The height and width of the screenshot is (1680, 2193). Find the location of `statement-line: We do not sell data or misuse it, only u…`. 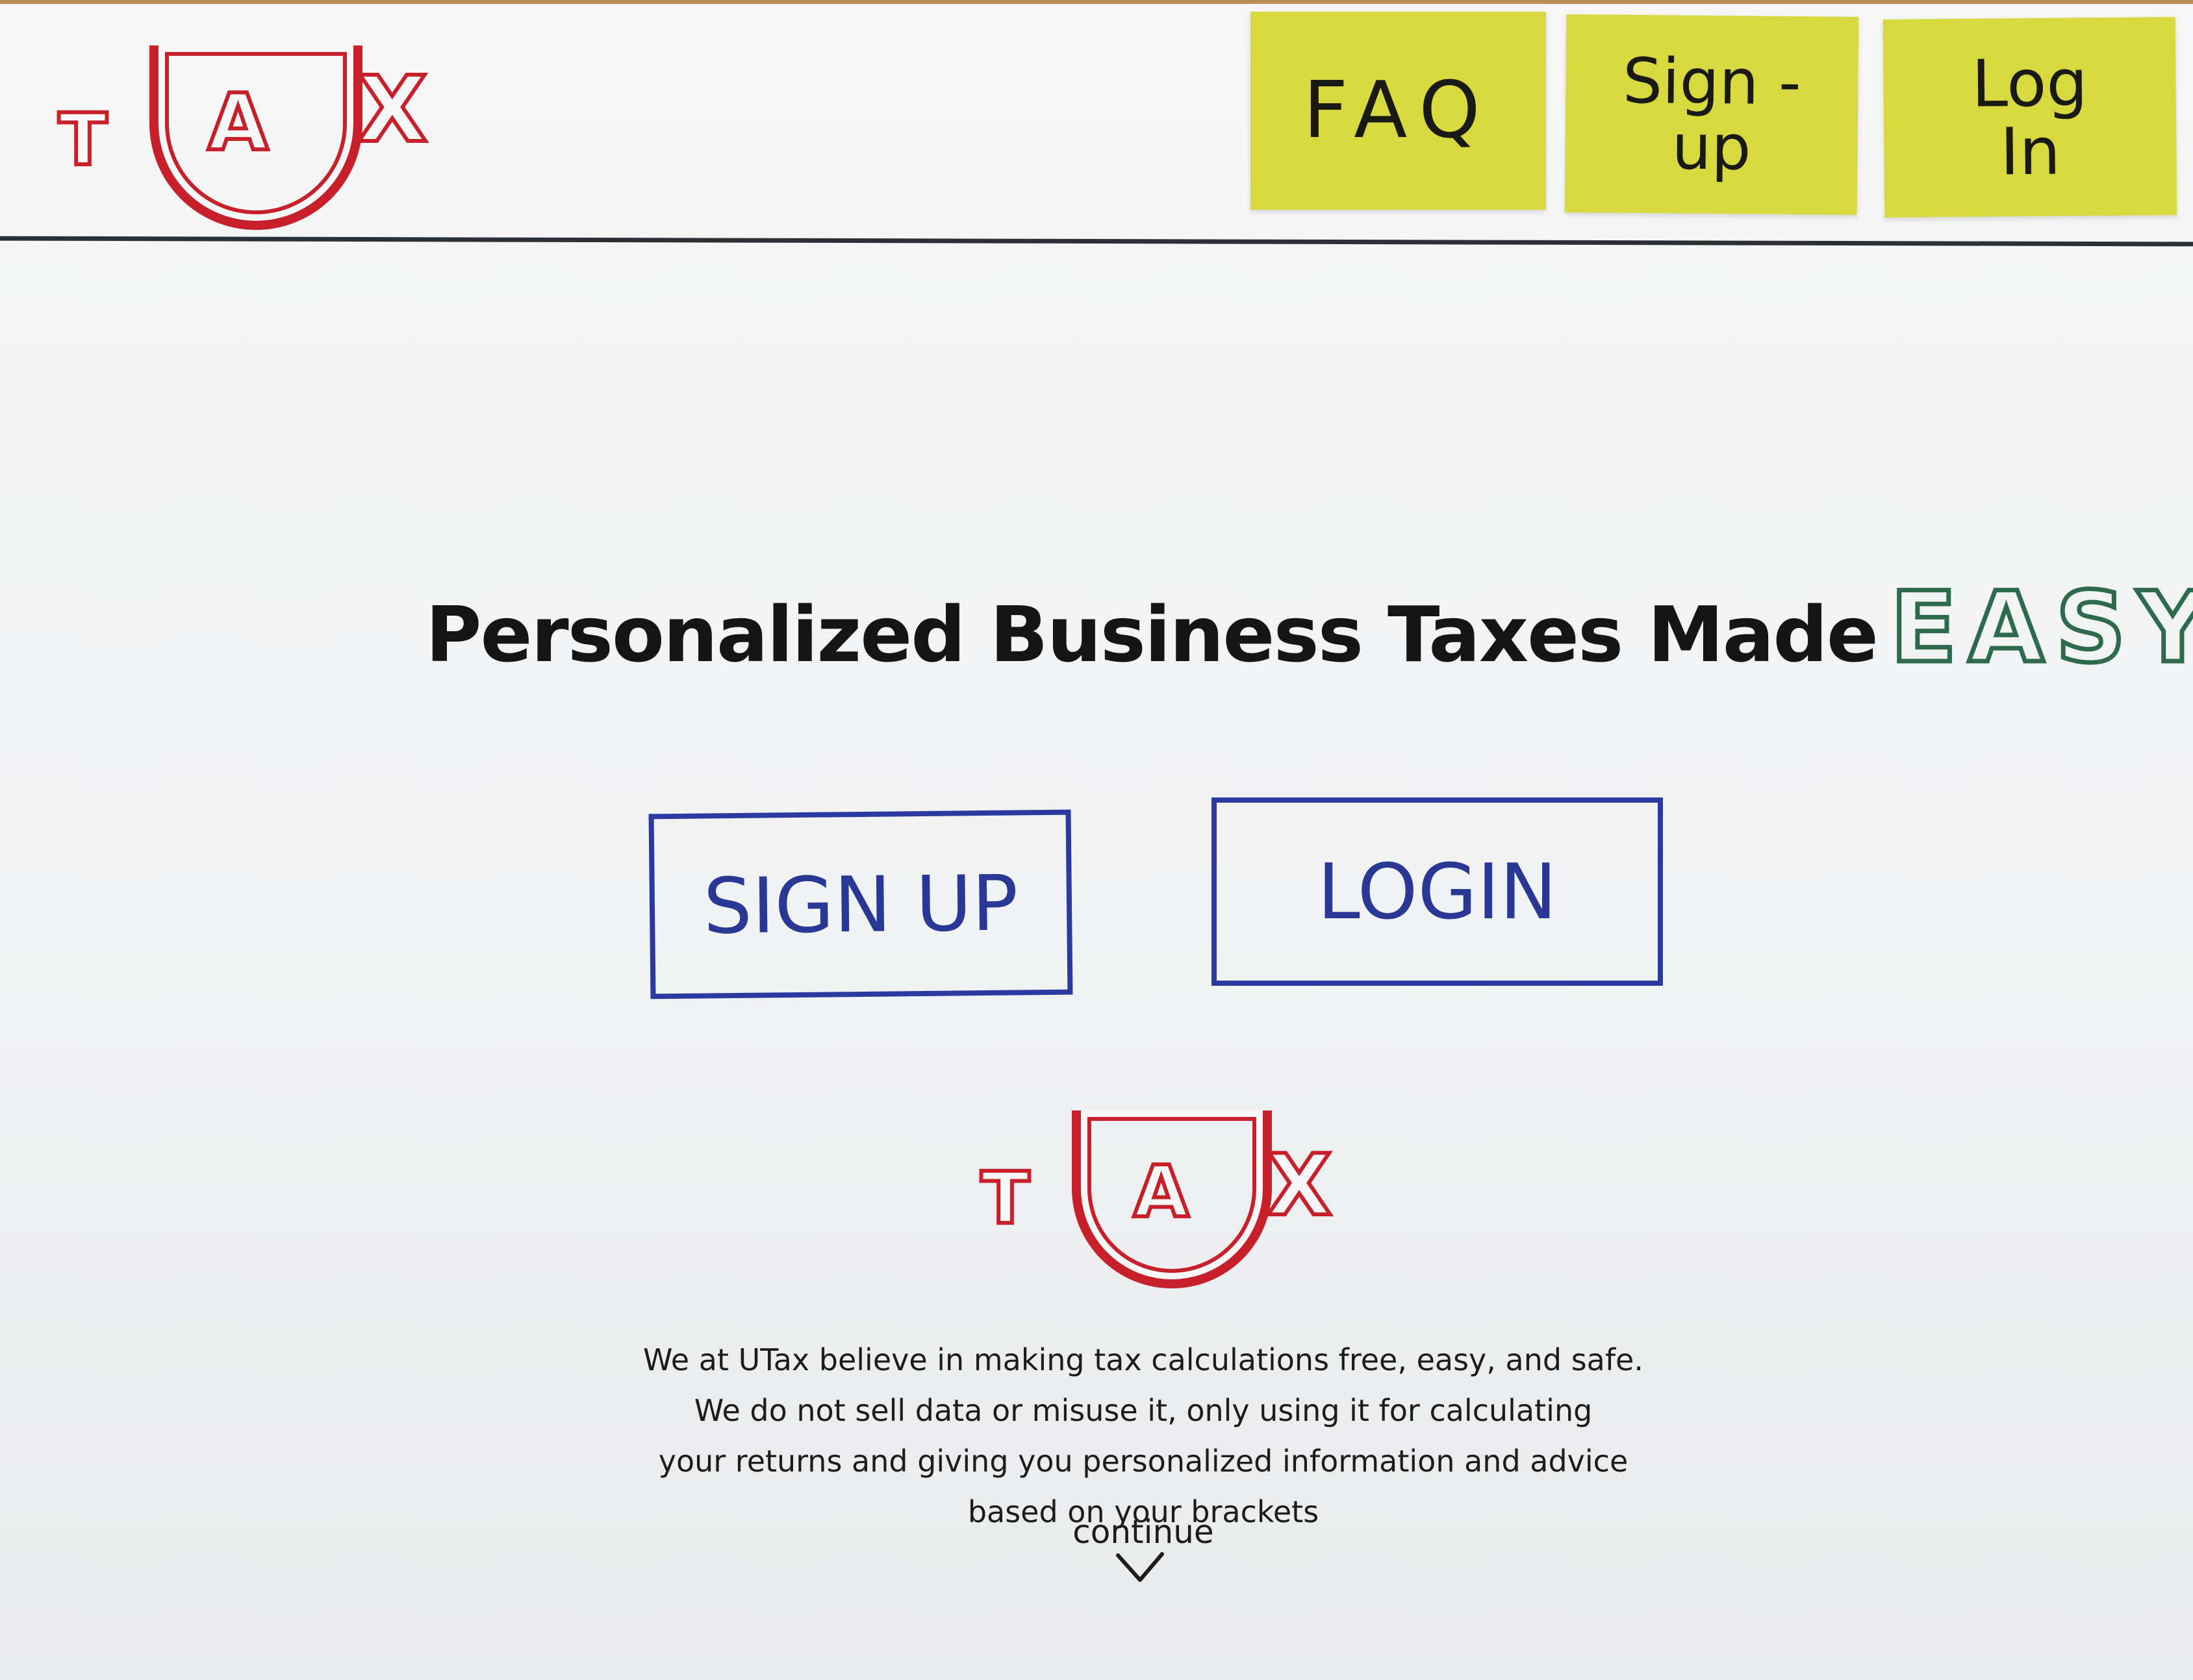

statement-line: We do not sell data or misuse it, only u… is located at coordinates (1144, 1410).